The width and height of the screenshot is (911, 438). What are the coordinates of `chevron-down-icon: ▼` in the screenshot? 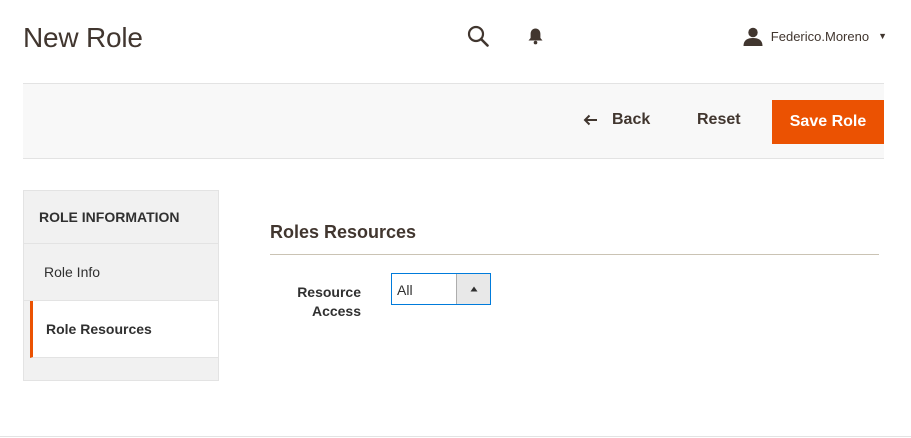 It's located at (882, 36).